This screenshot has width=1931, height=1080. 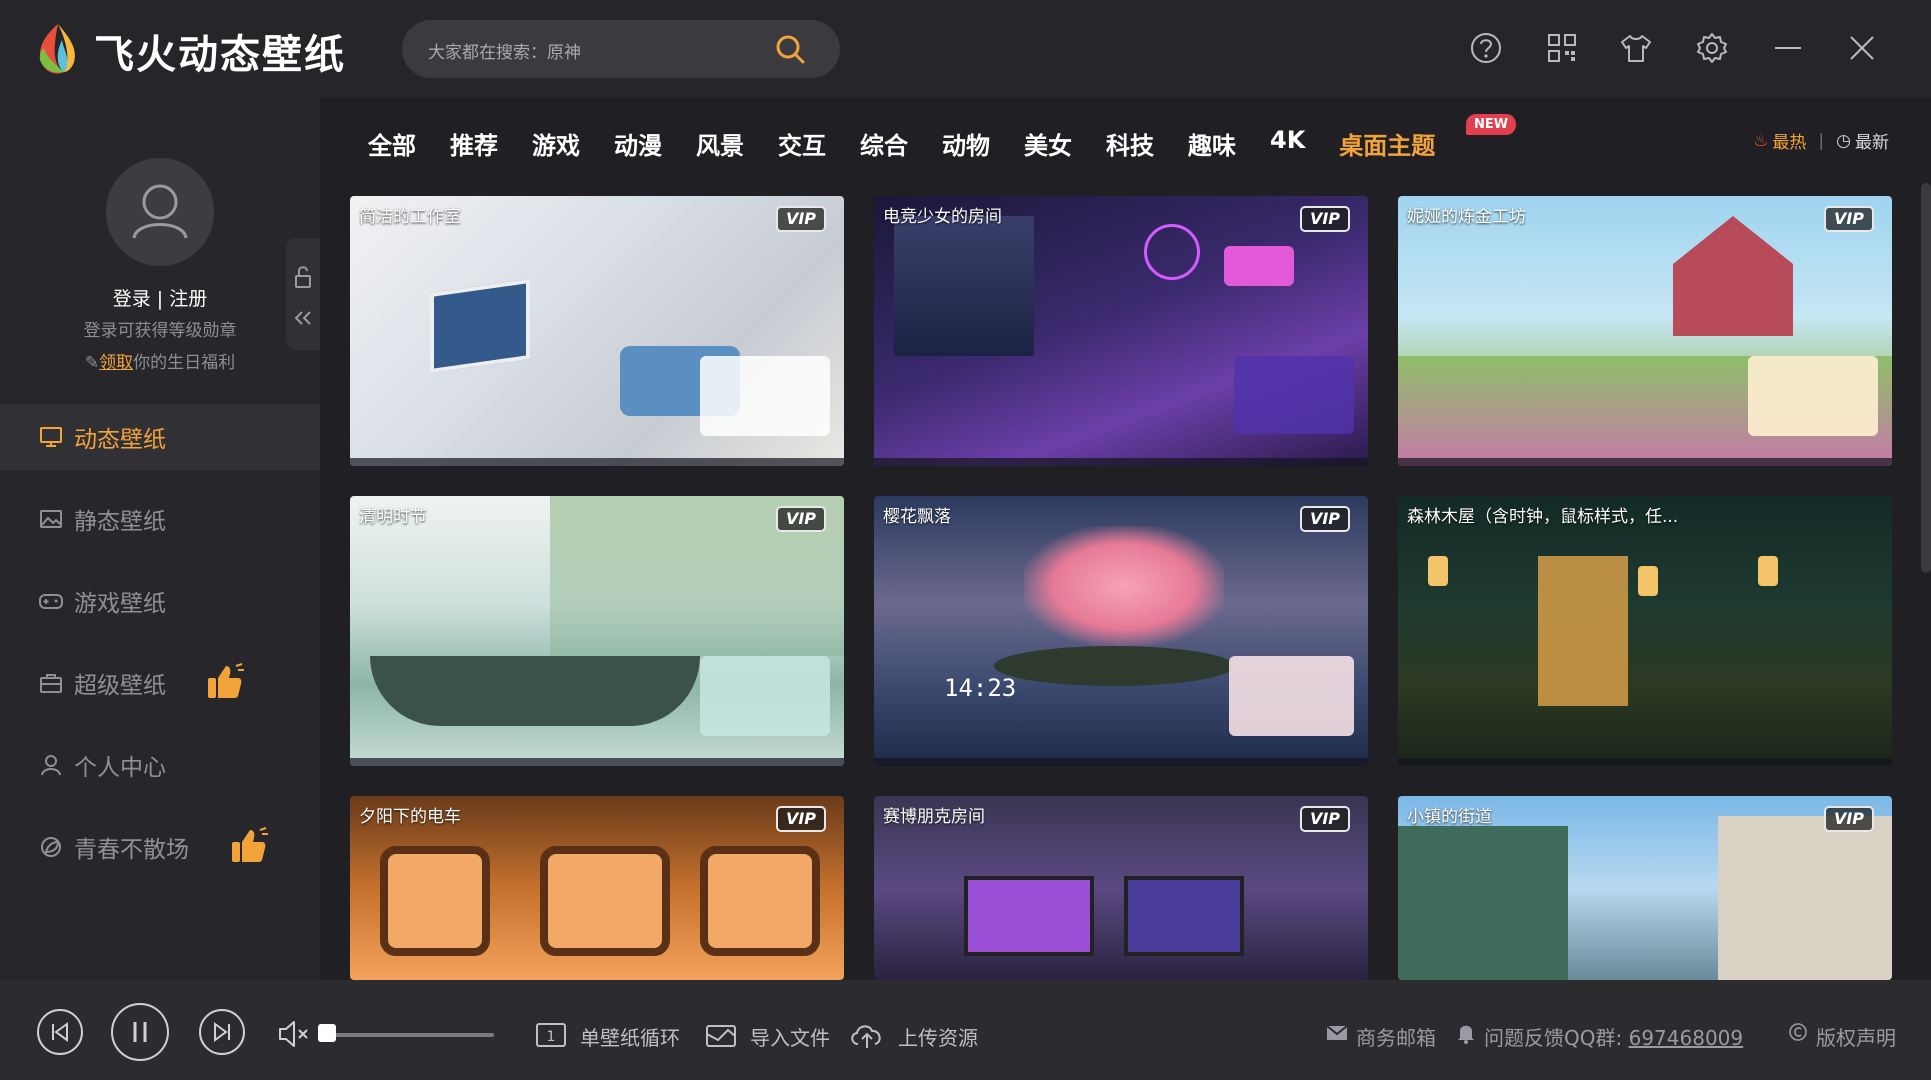 What do you see at coordinates (51, 847) in the screenshot?
I see `leaf-icon` at bounding box center [51, 847].